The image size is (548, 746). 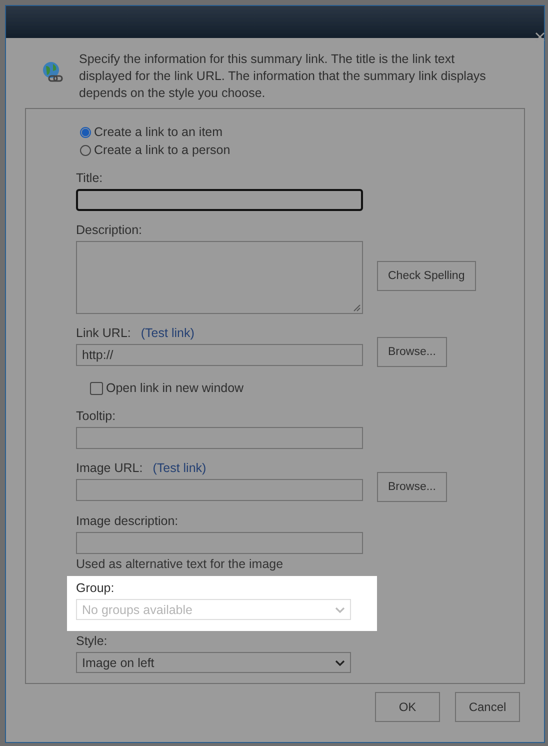 What do you see at coordinates (92, 641) in the screenshot?
I see `field-label: Style:` at bounding box center [92, 641].